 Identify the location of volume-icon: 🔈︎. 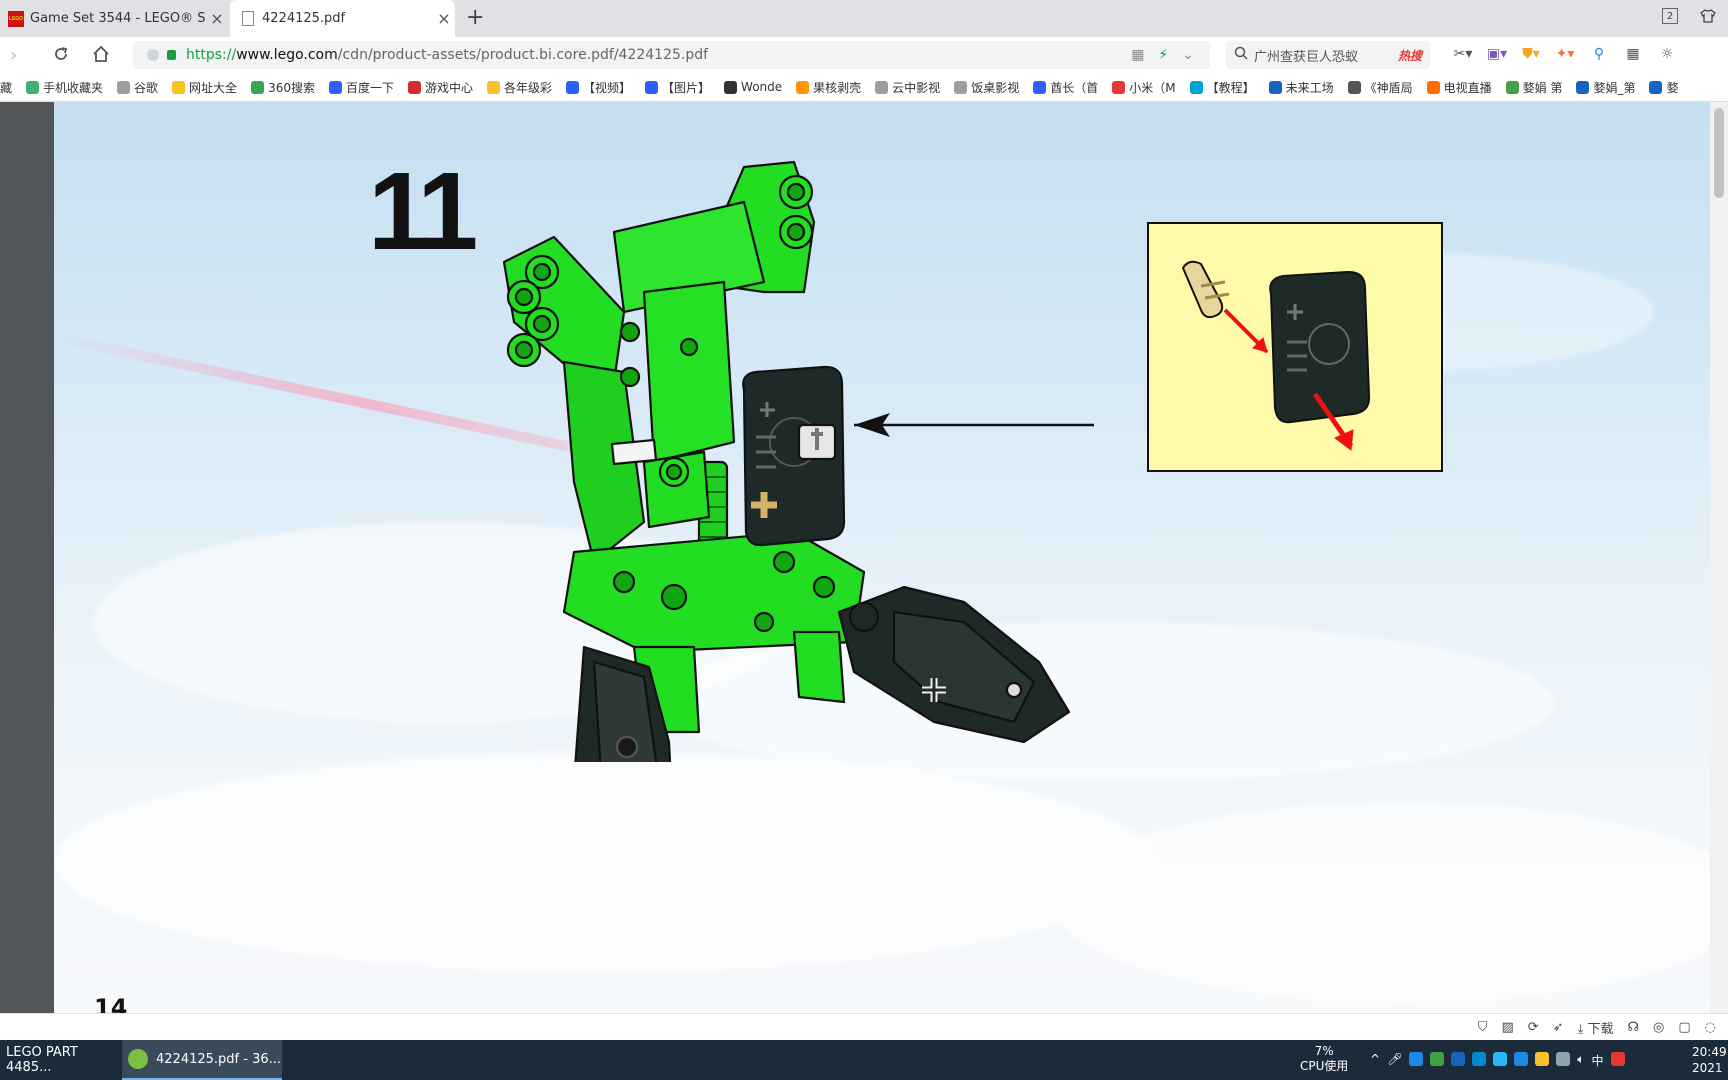
(1580, 1060).